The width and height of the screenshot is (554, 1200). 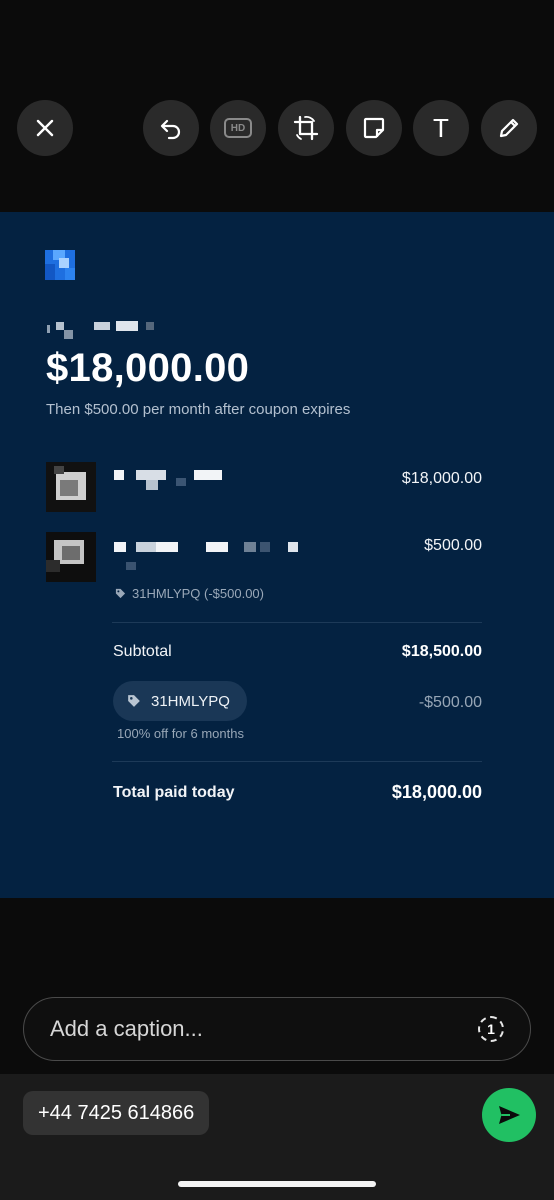 I want to click on coupon-note: 100% off for 6 months, so click(x=180, y=733).